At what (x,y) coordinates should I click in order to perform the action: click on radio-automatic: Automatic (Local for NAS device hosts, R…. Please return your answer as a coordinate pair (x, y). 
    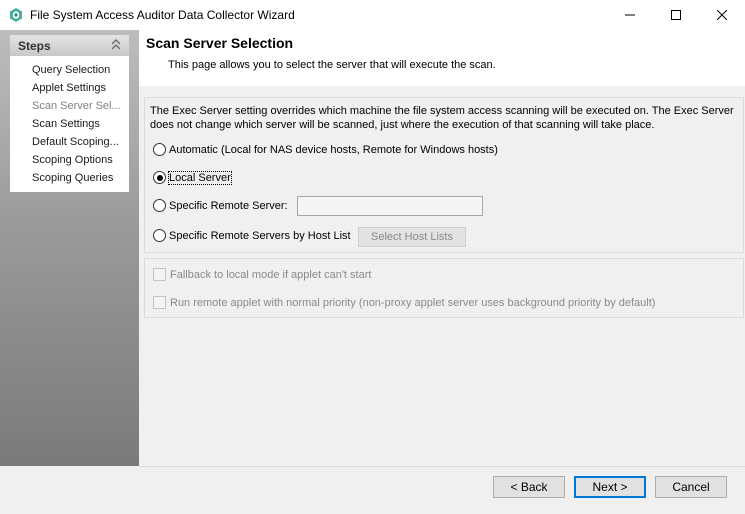
    Looking at the image, I should click on (325, 149).